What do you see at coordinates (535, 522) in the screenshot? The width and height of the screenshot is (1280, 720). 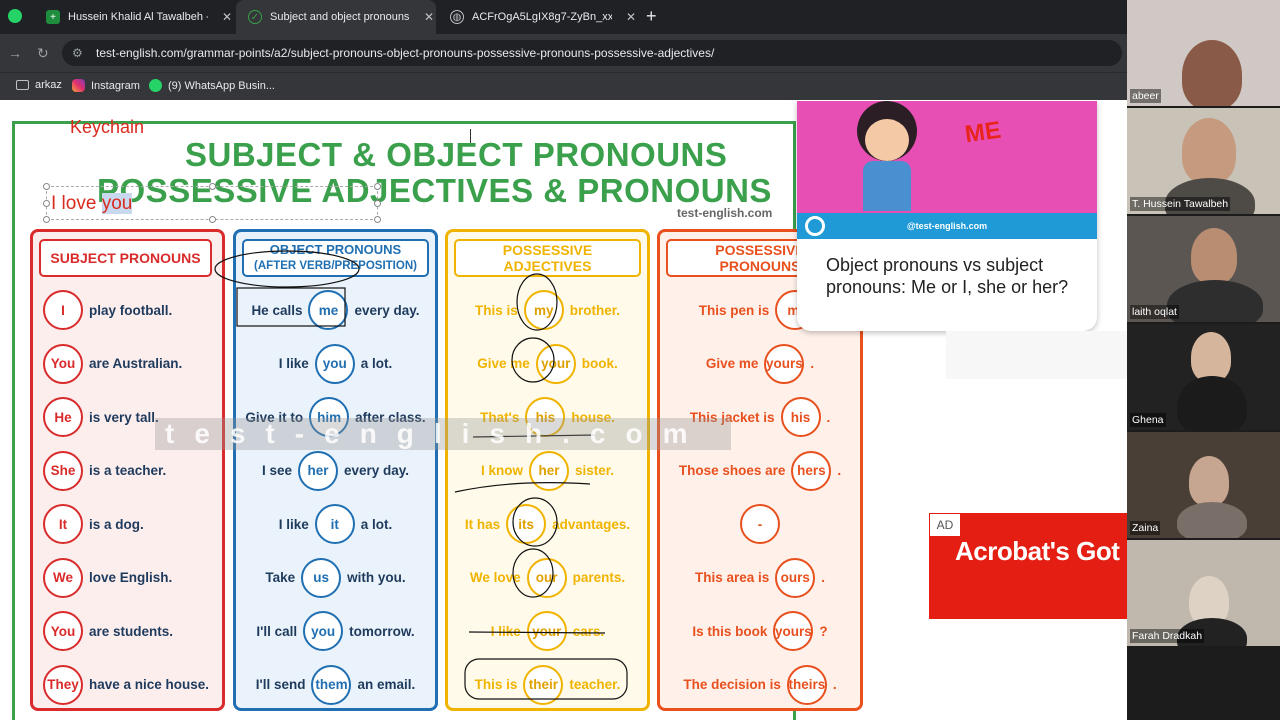 I see `annotation-circle-its` at bounding box center [535, 522].